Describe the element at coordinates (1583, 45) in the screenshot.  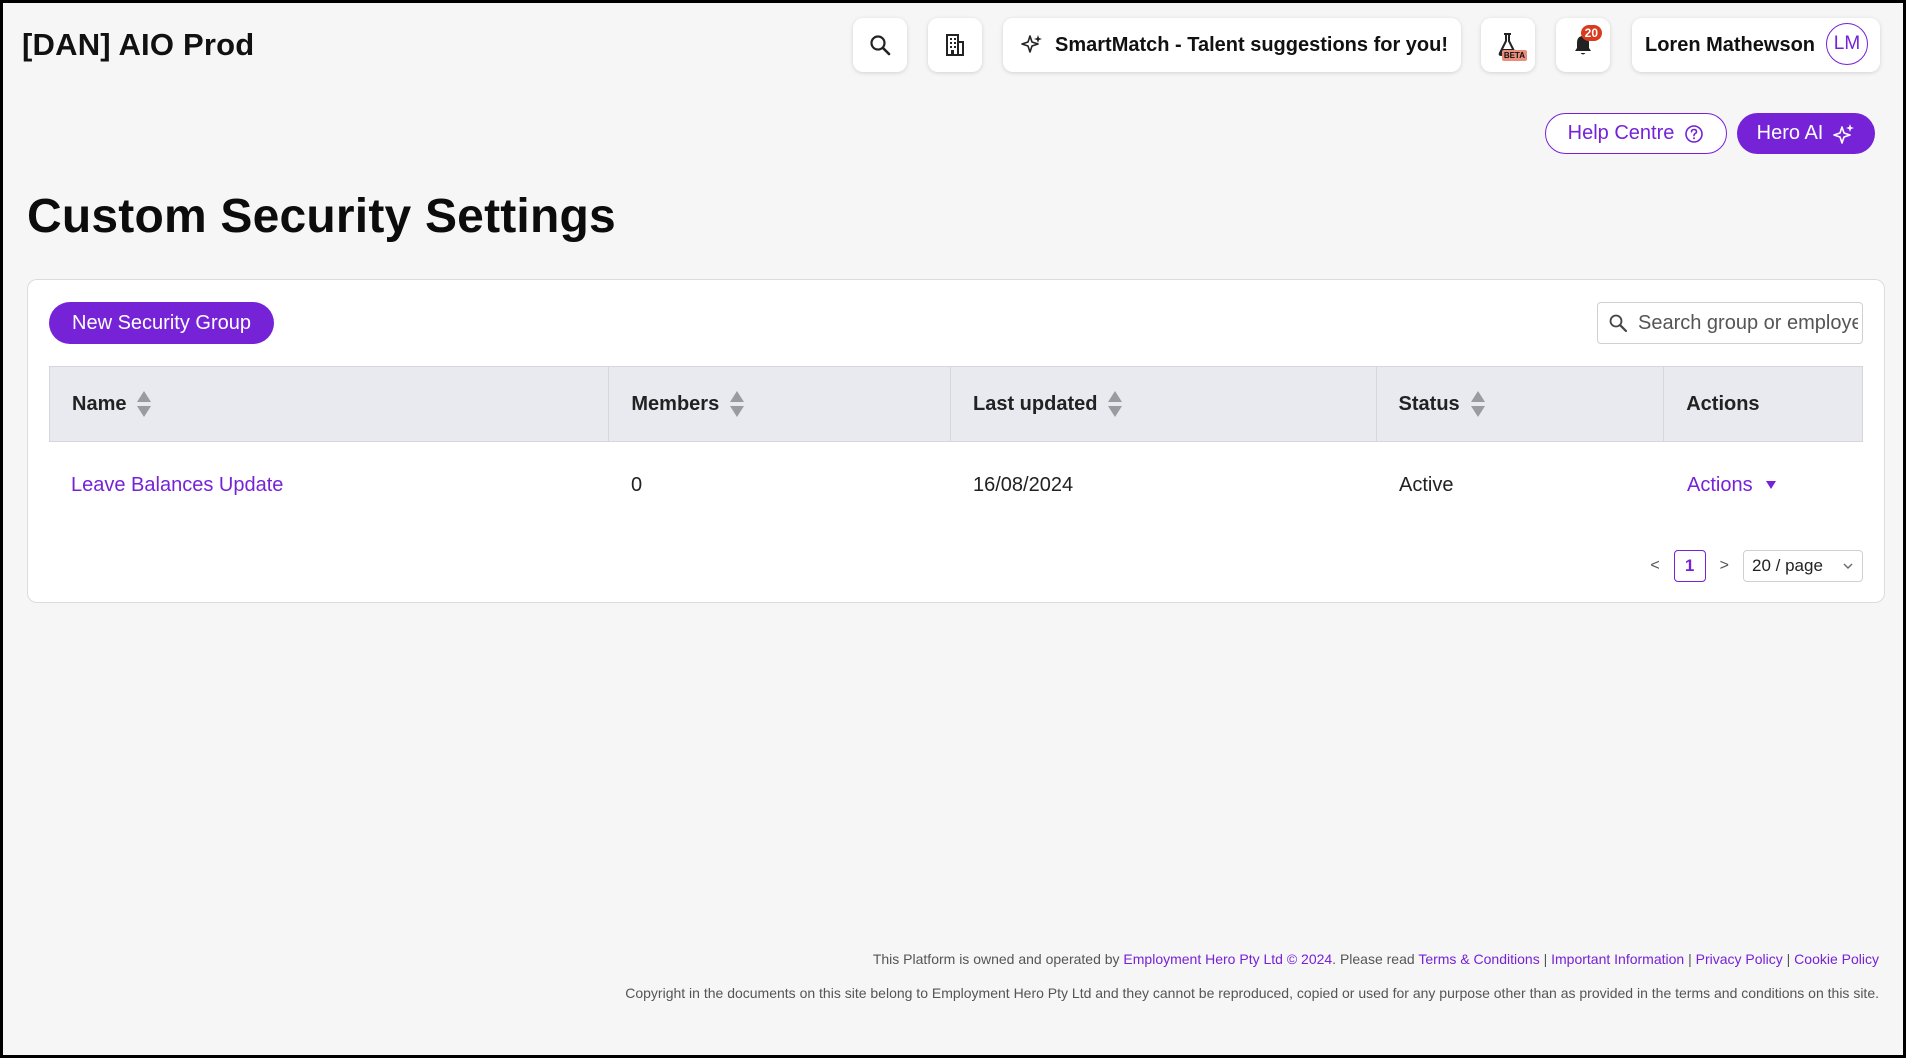
I see `notifications-button: 20` at that location.